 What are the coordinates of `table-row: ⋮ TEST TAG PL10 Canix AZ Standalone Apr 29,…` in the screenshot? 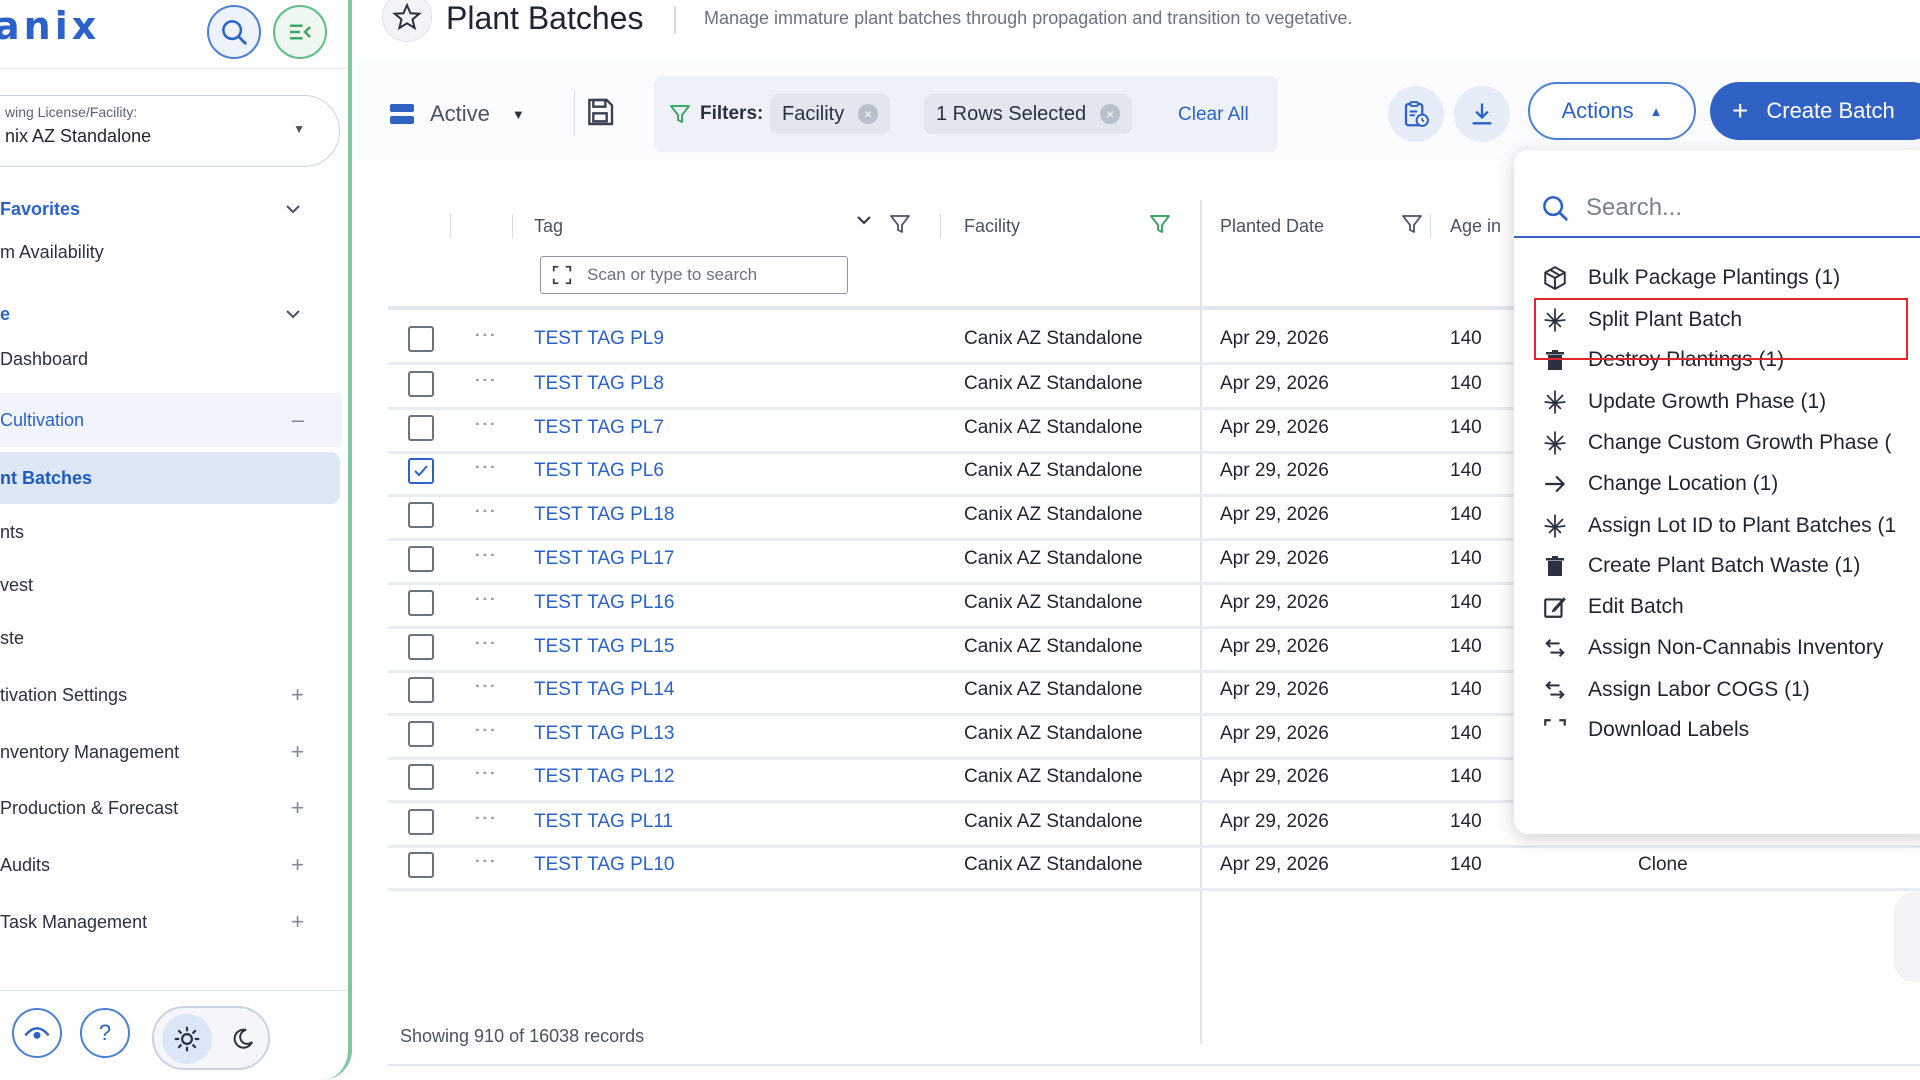 It's located at (1154, 864).